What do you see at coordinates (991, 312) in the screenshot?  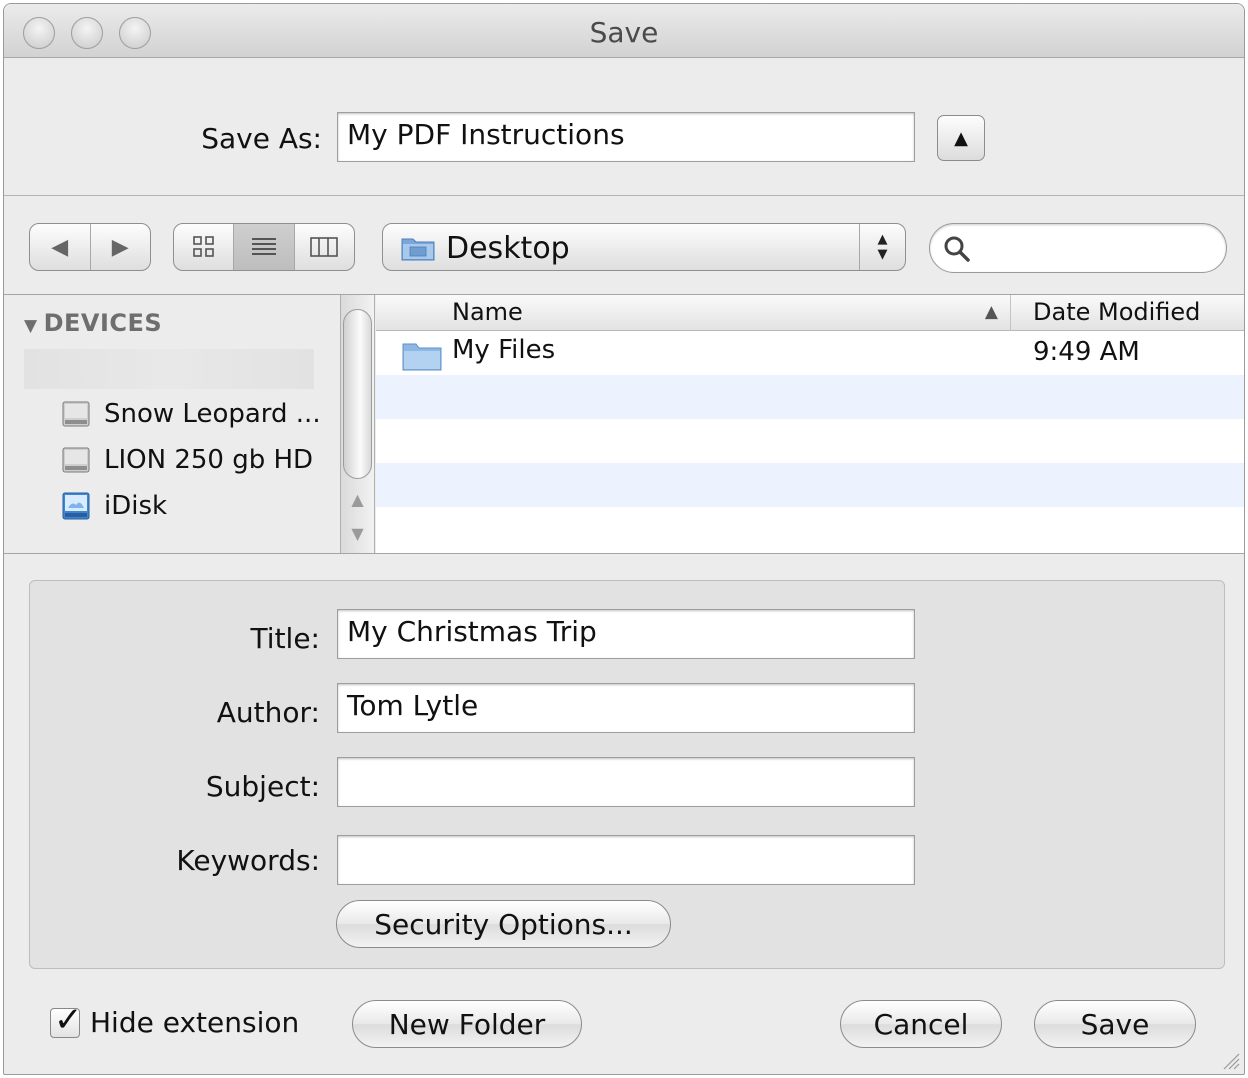 I see `sort-ascending-icon: ▲` at bounding box center [991, 312].